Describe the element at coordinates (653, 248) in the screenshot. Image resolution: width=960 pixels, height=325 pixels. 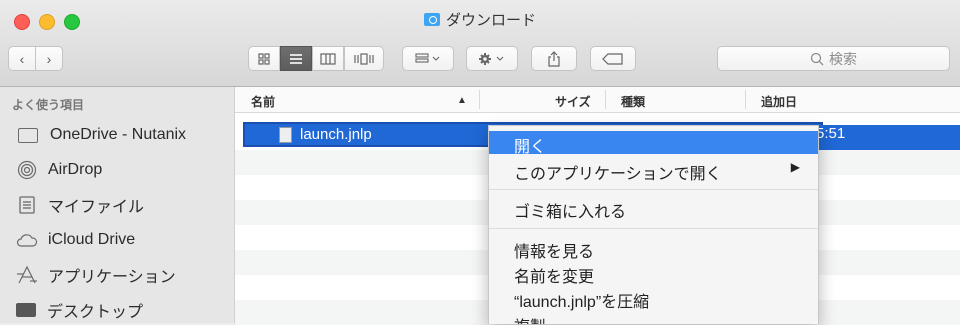
I see `menu-item-get-info: 情報を見る` at that location.